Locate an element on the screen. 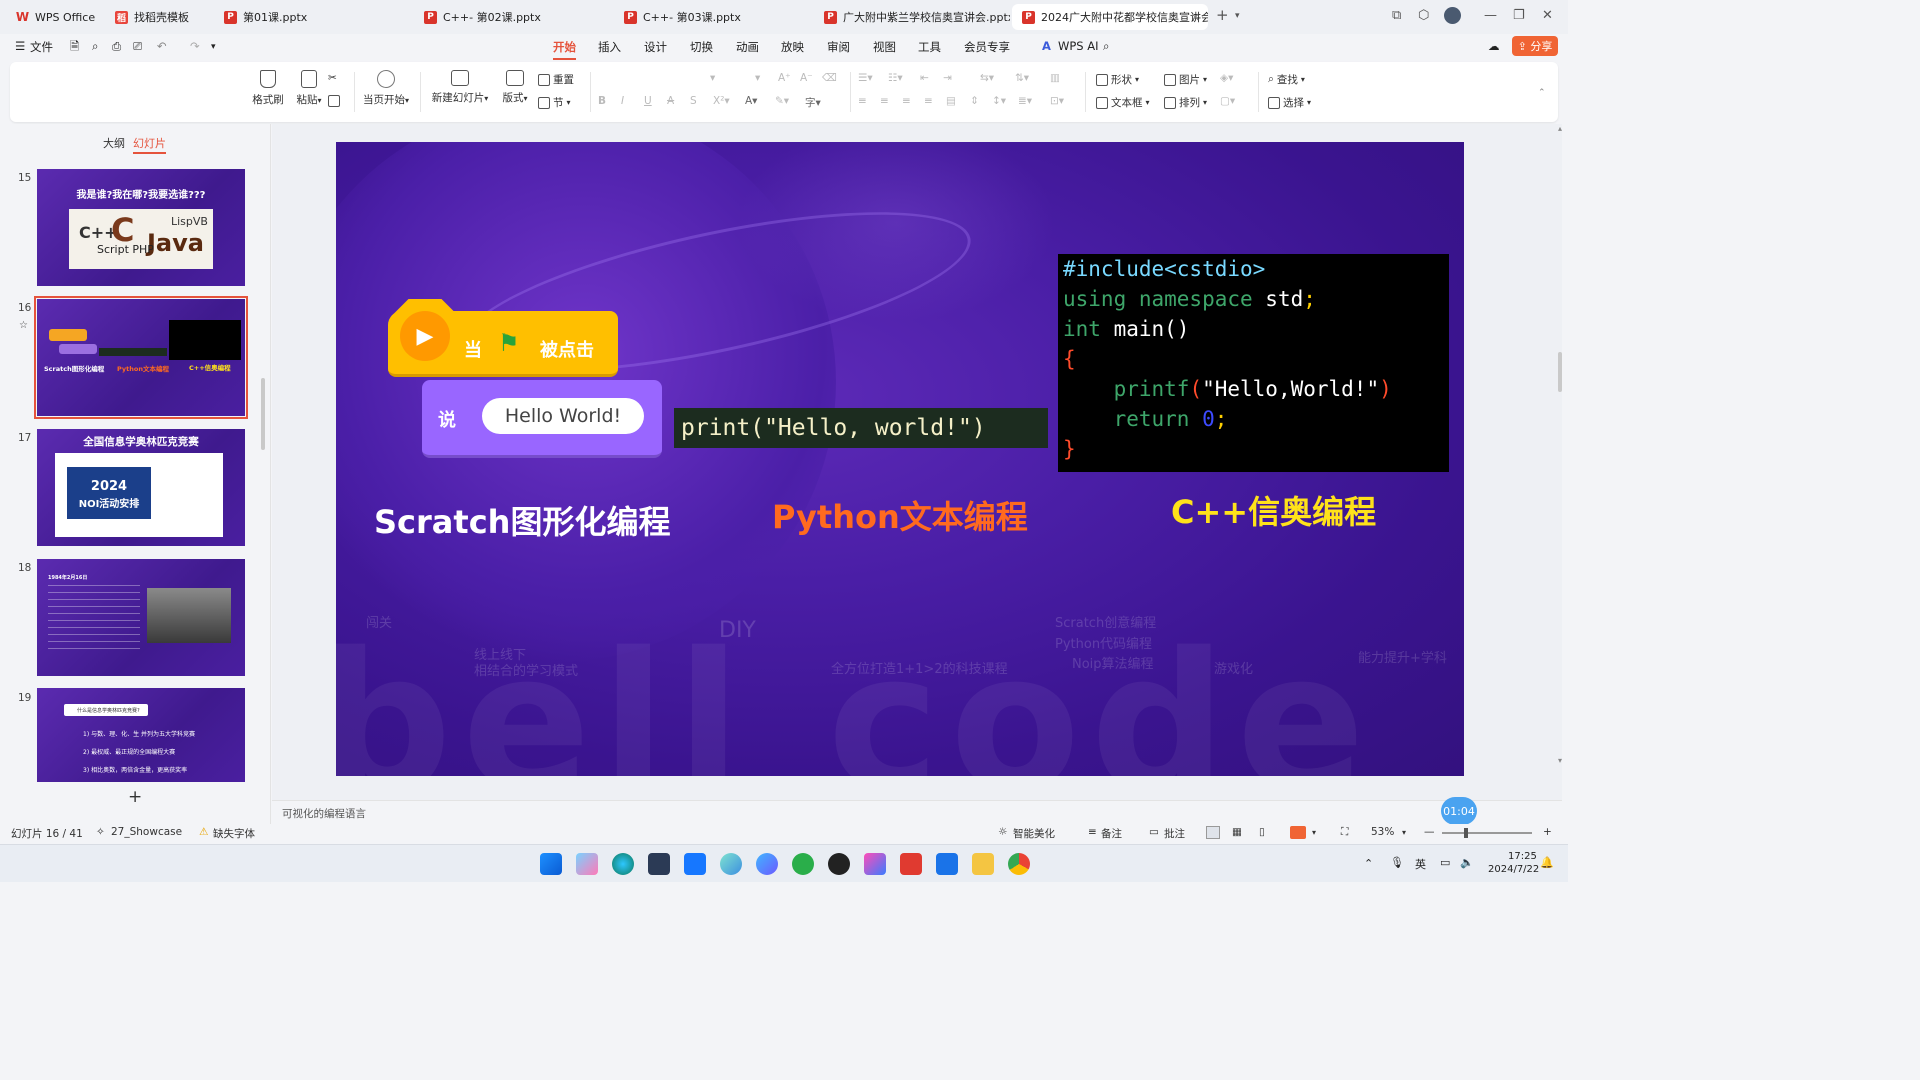  file-explorer-icon is located at coordinates (983, 864).